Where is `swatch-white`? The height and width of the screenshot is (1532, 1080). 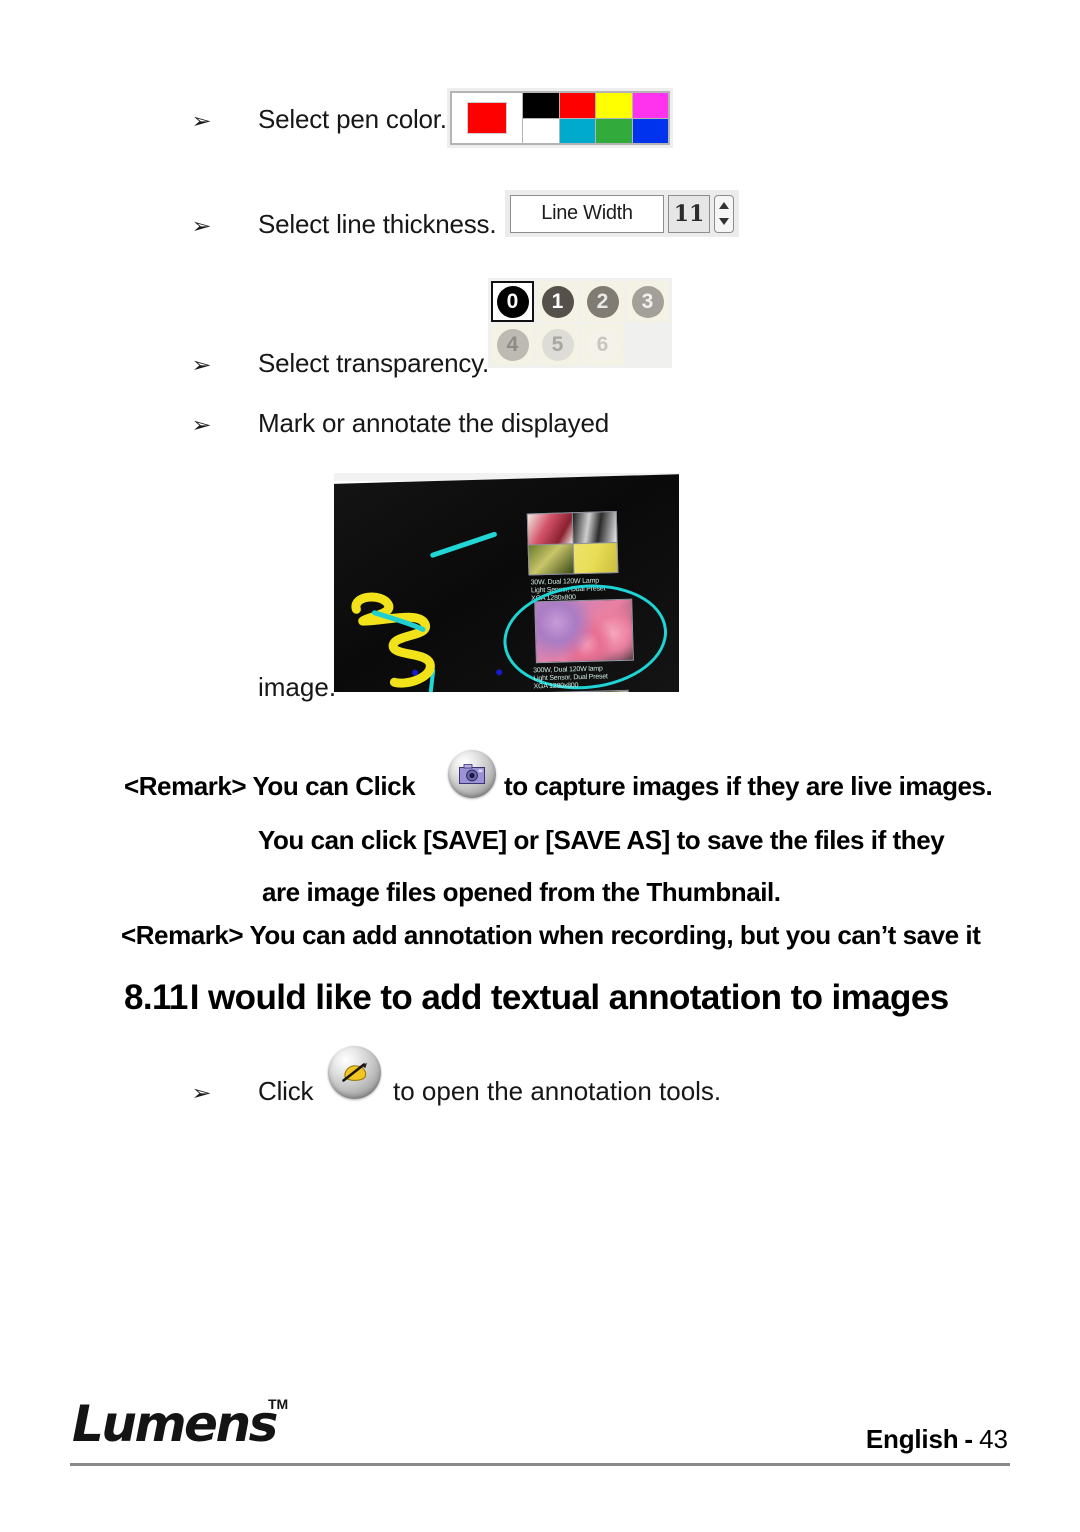
swatch-white is located at coordinates (541, 130).